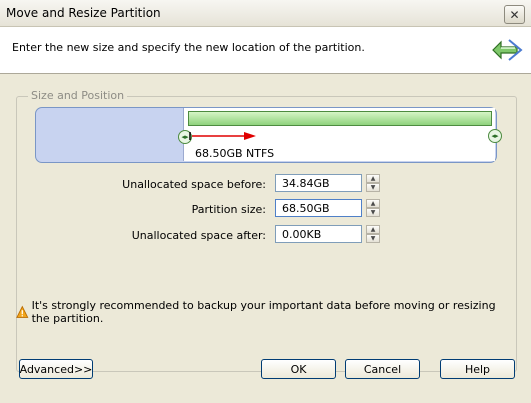 This screenshot has width=531, height=403. I want to click on unallocated-after-spinner: ▲ ▼, so click(373, 234).